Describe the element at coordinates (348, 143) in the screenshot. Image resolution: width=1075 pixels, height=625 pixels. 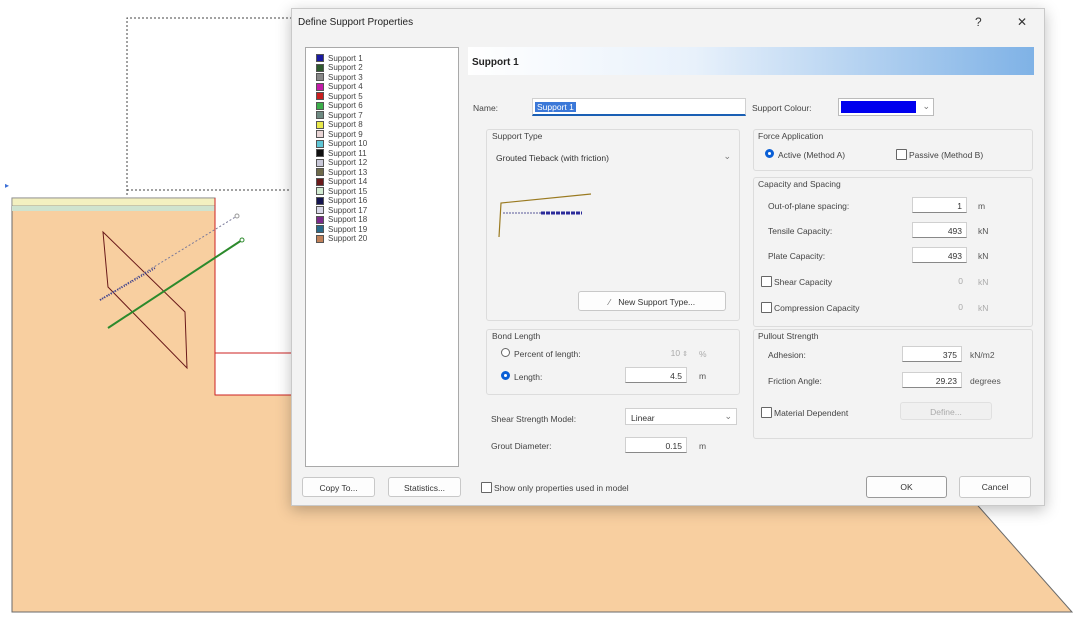
I see `support-list-label: Support 10` at that location.